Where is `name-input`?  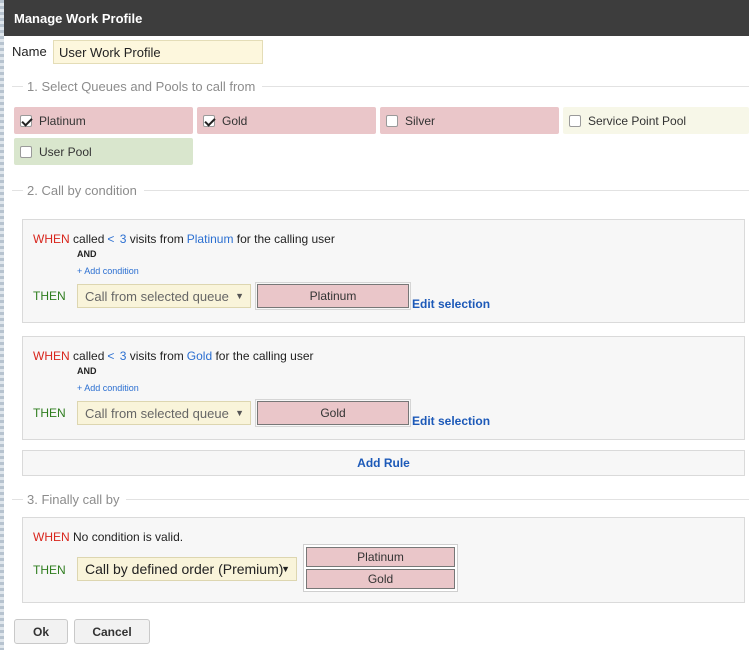
name-input is located at coordinates (158, 52).